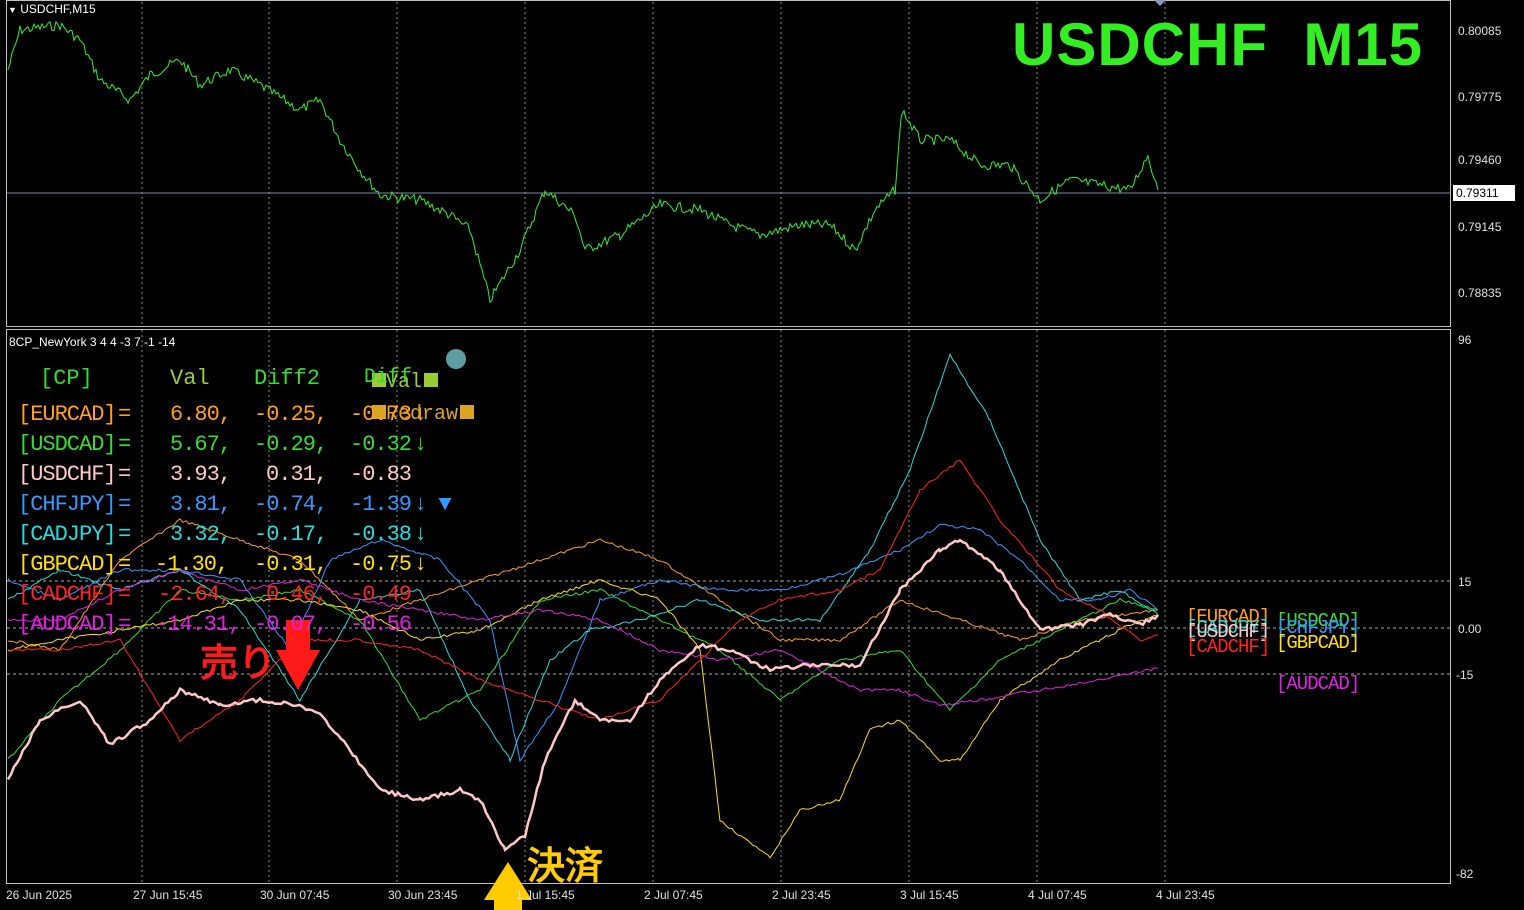 This screenshot has height=910, width=1524. What do you see at coordinates (168, 895) in the screenshot?
I see `time-tick: 27 Jun 15:45` at bounding box center [168, 895].